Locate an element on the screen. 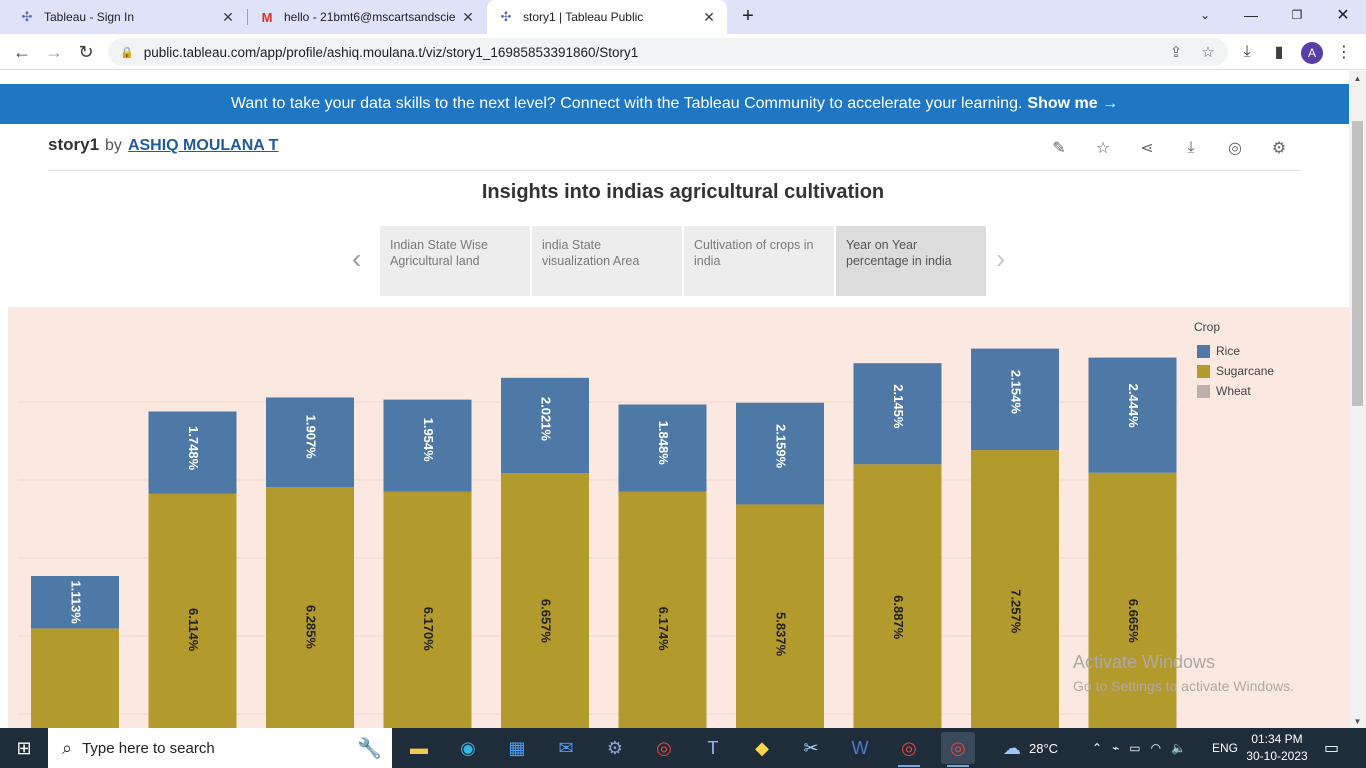  clock-time: 01:34 PM is located at coordinates (1277, 739).